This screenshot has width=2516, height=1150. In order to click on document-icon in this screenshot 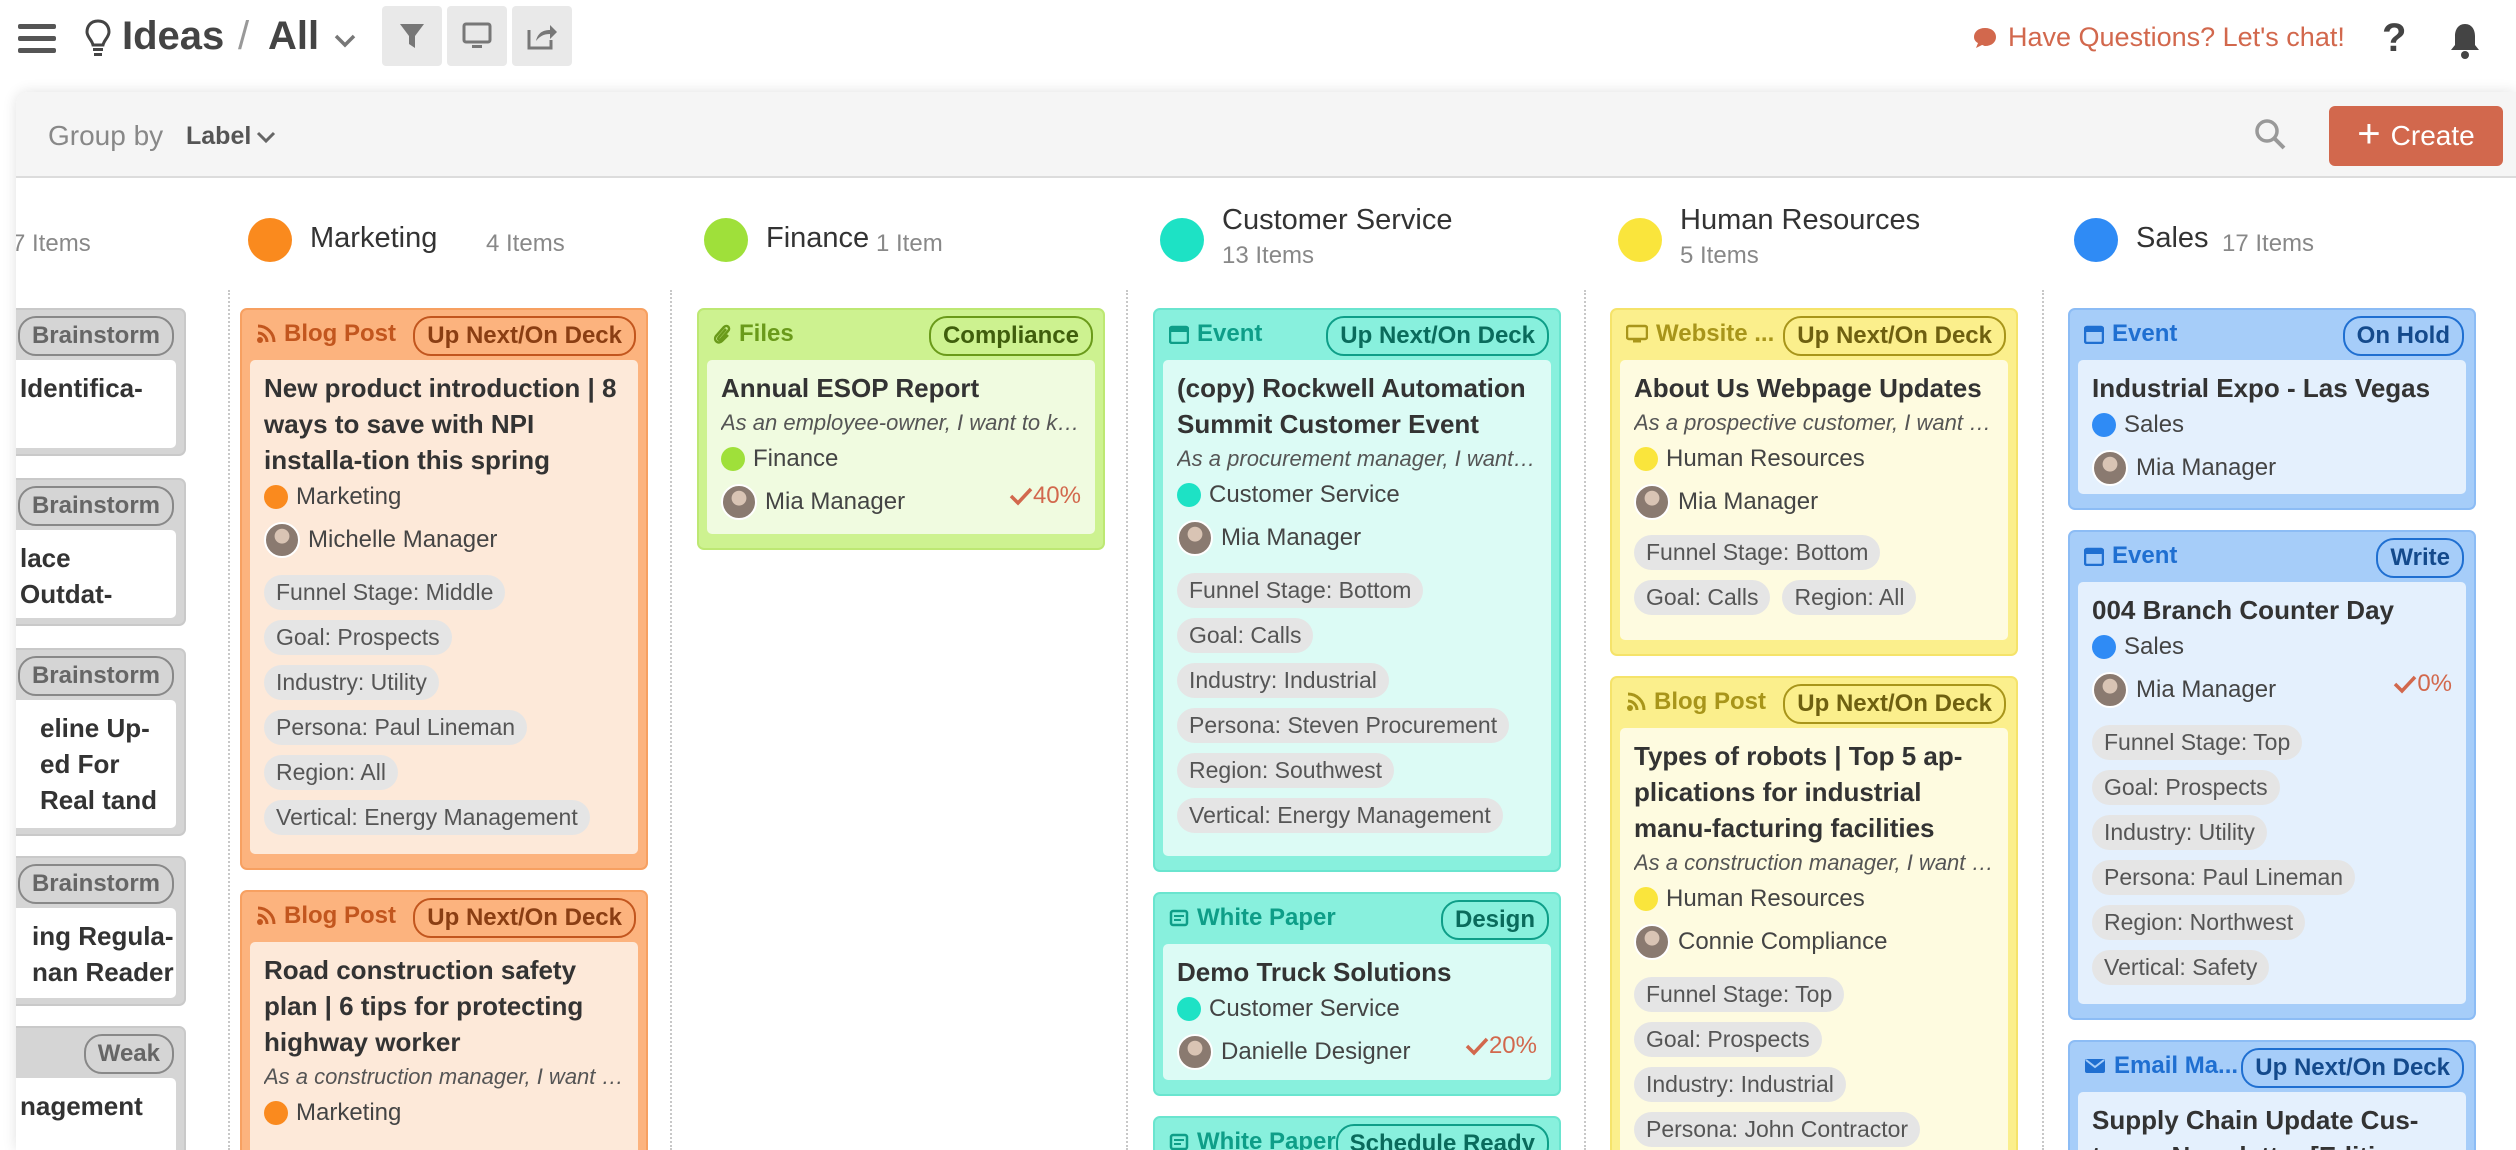, I will do `click(1179, 1141)`.